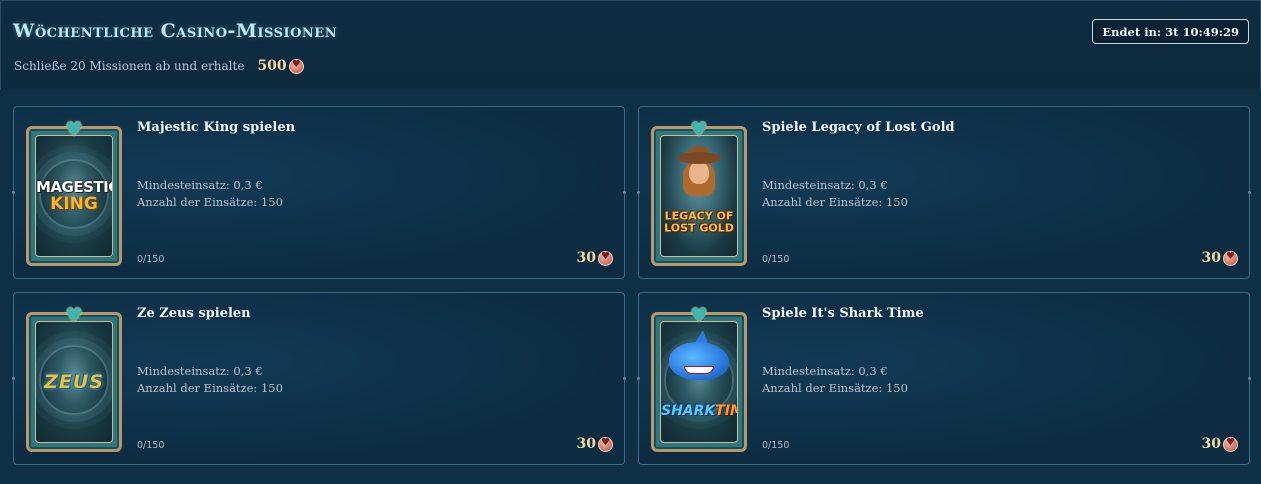 The height and width of the screenshot is (484, 1261). Describe the element at coordinates (699, 173) in the screenshot. I see `character-face` at that location.